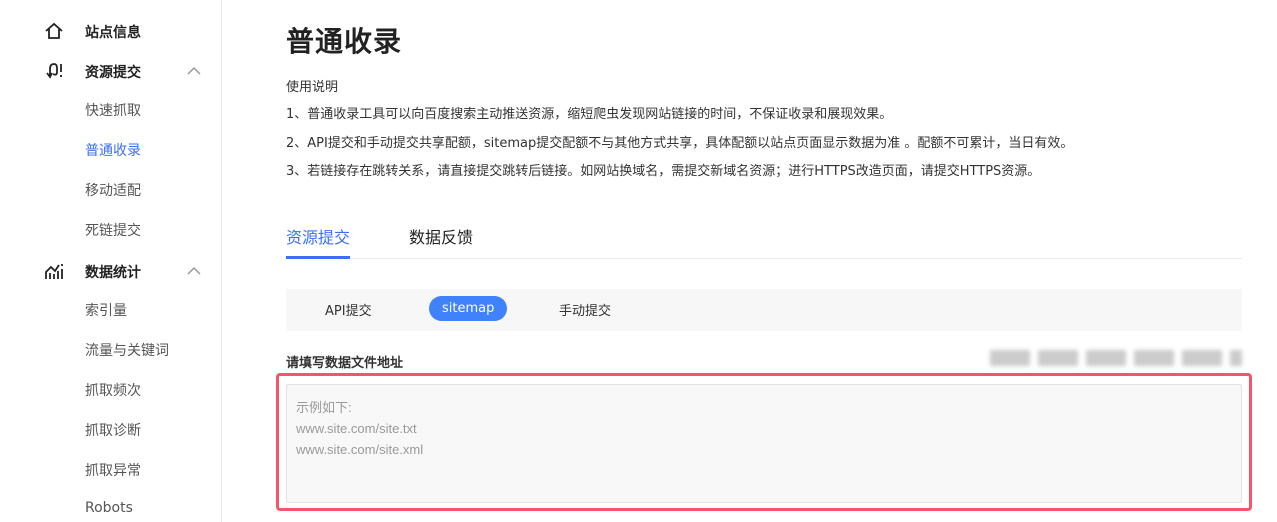 The height and width of the screenshot is (522, 1277). Describe the element at coordinates (127, 350) in the screenshot. I see `sidebar-item-traffic: 流量与关键词` at that location.